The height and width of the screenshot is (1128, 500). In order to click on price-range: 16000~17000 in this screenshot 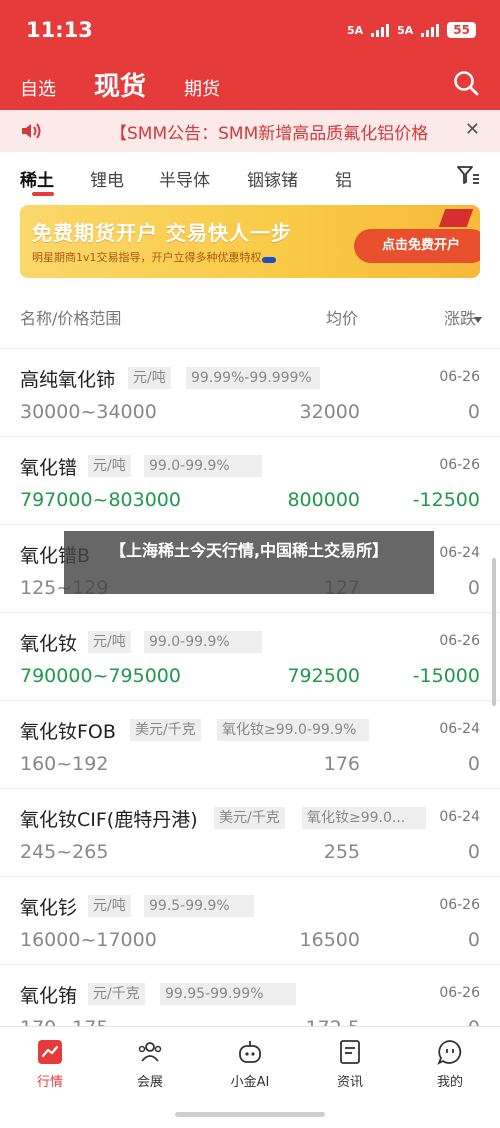, I will do `click(88, 940)`.